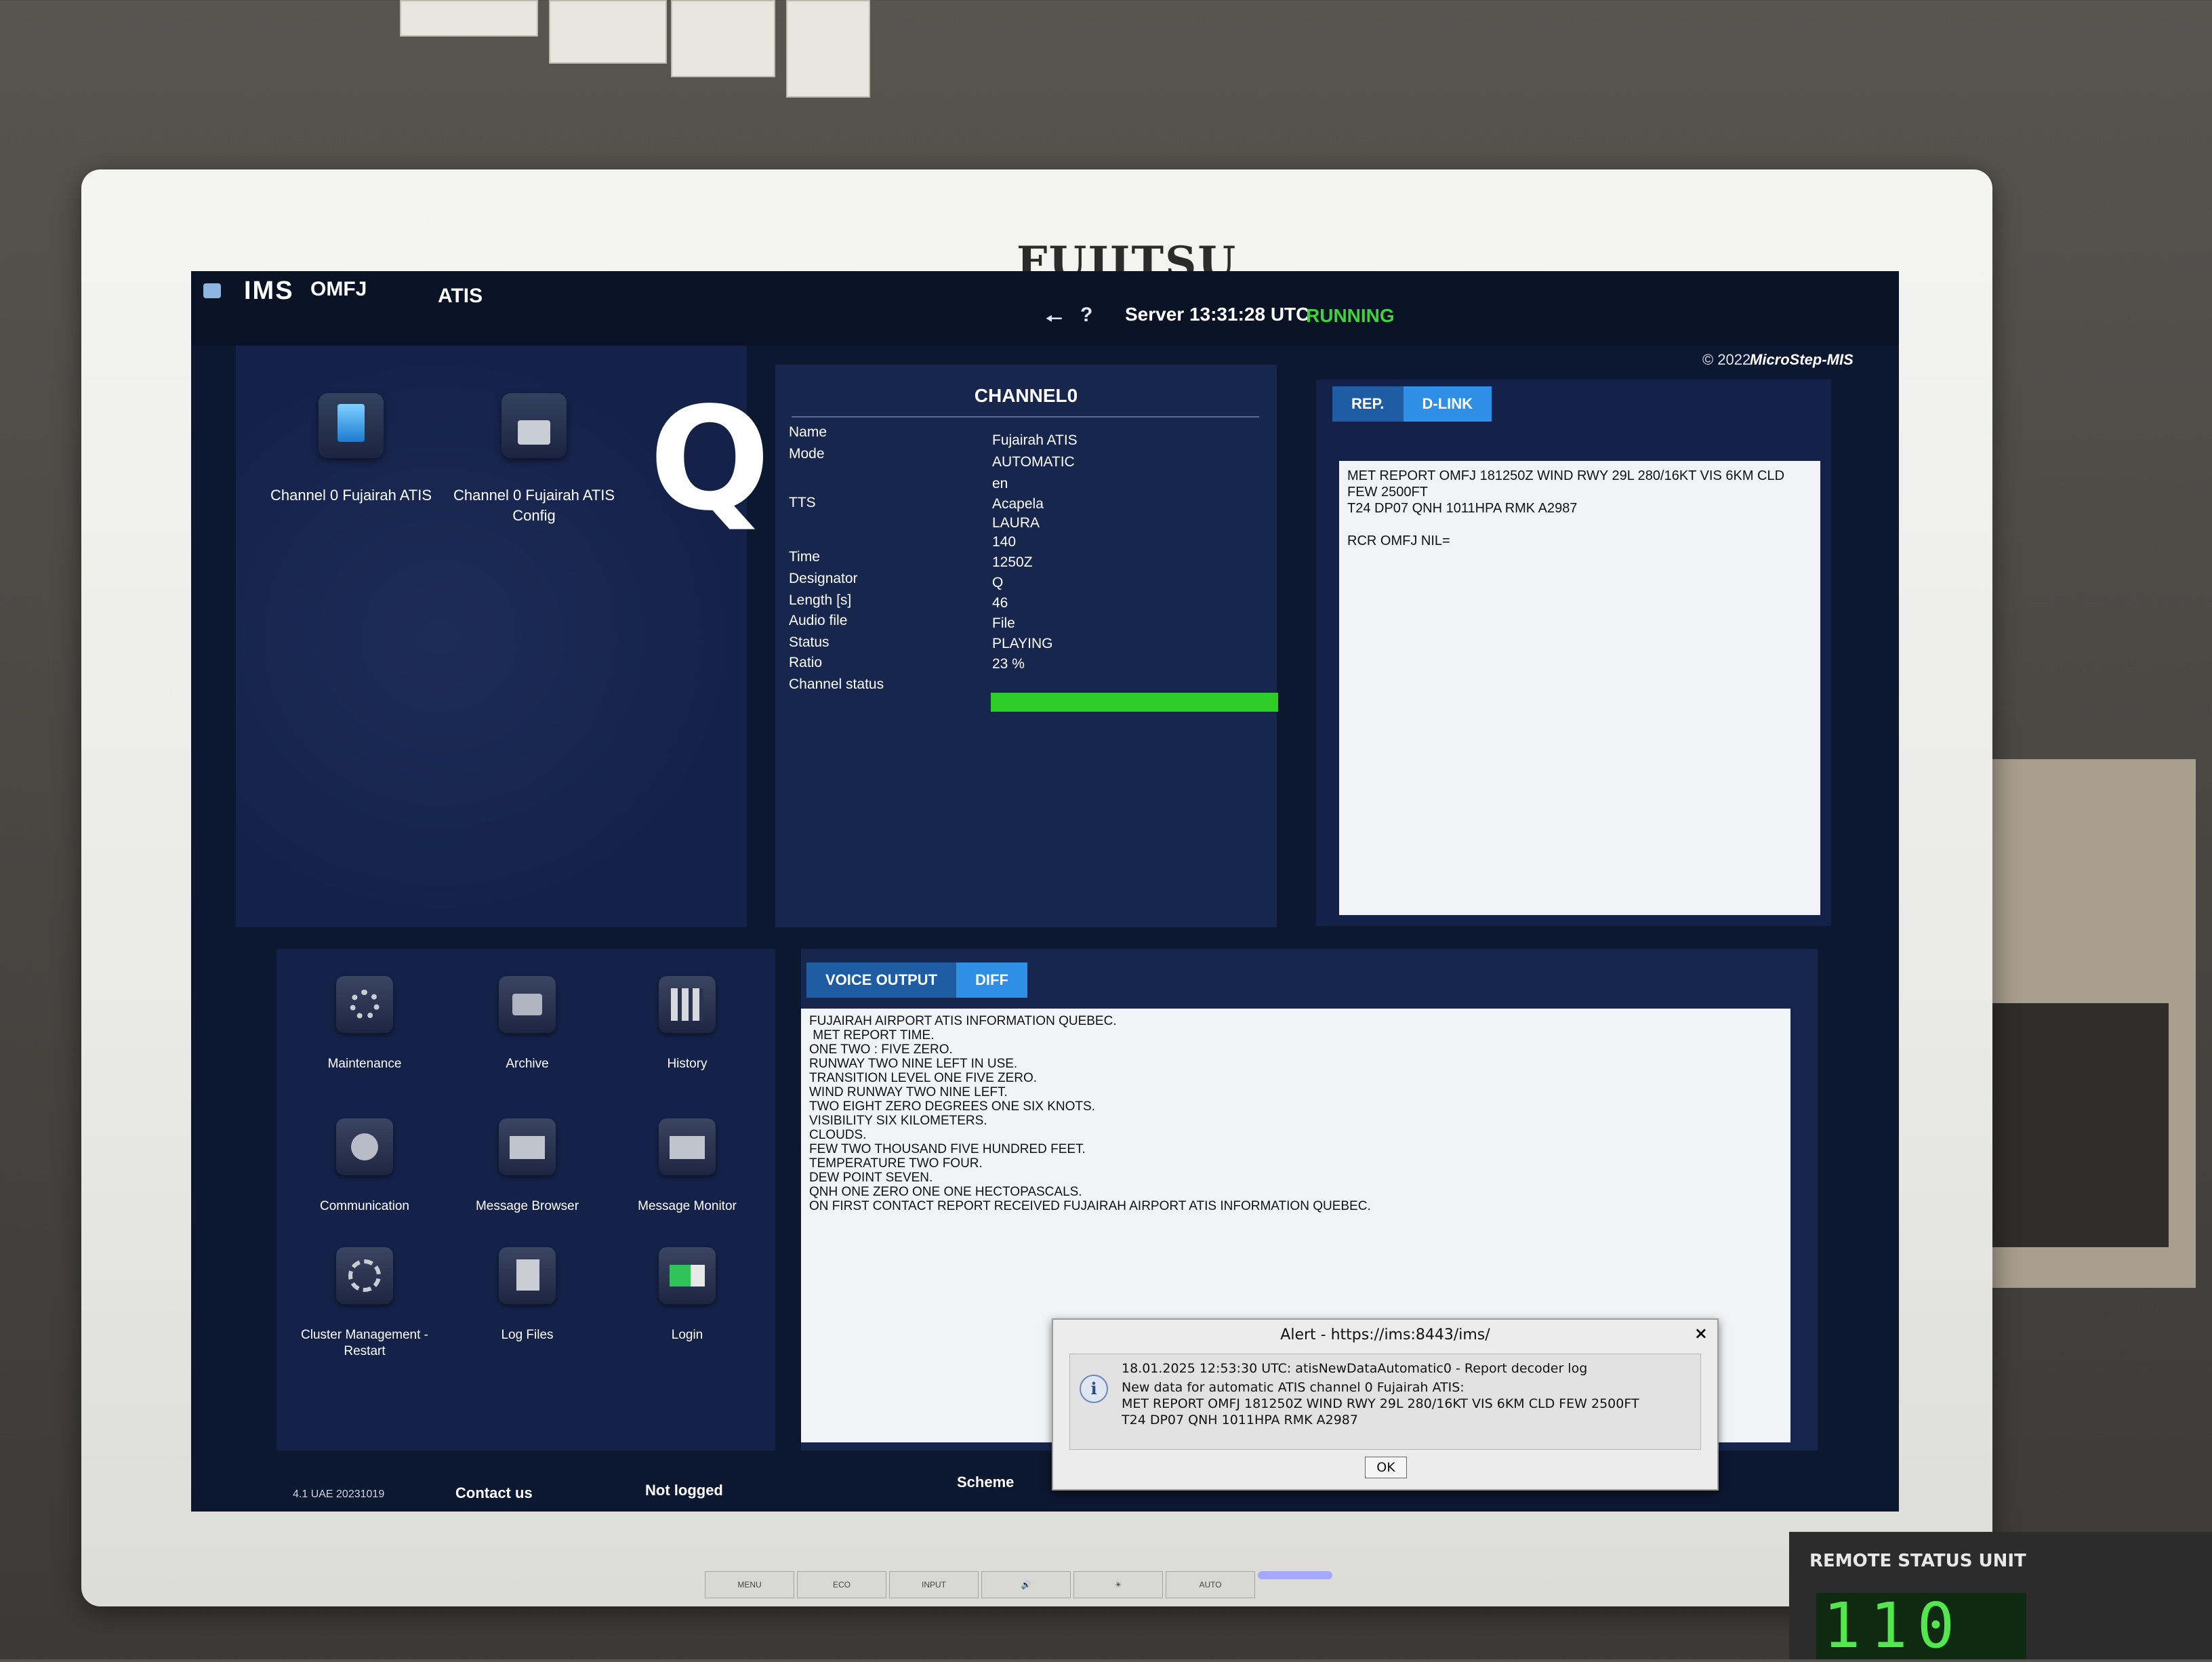 This screenshot has height=1662, width=2212. What do you see at coordinates (687, 1206) in the screenshot?
I see `tool-label: Message Monitor` at bounding box center [687, 1206].